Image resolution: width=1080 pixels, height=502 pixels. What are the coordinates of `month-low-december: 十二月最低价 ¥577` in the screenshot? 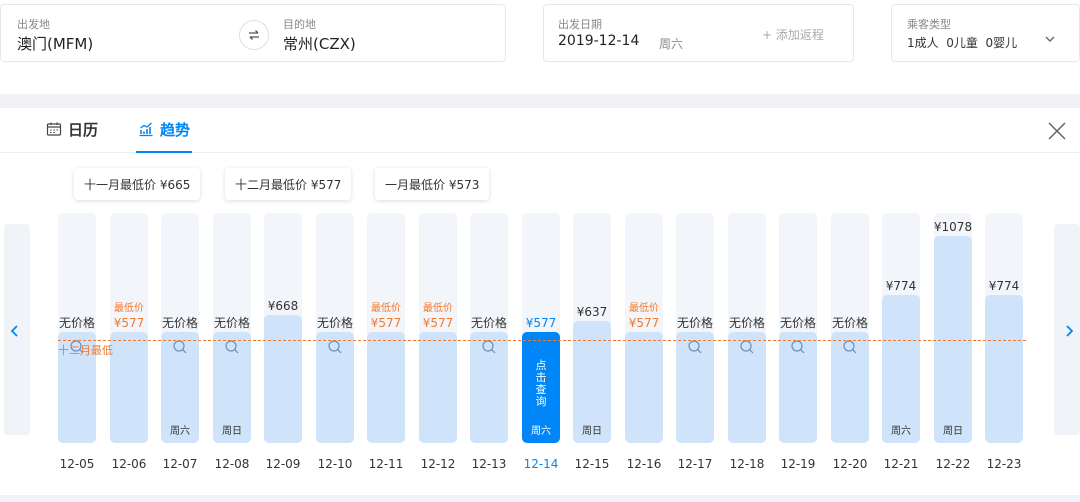 It's located at (288, 184).